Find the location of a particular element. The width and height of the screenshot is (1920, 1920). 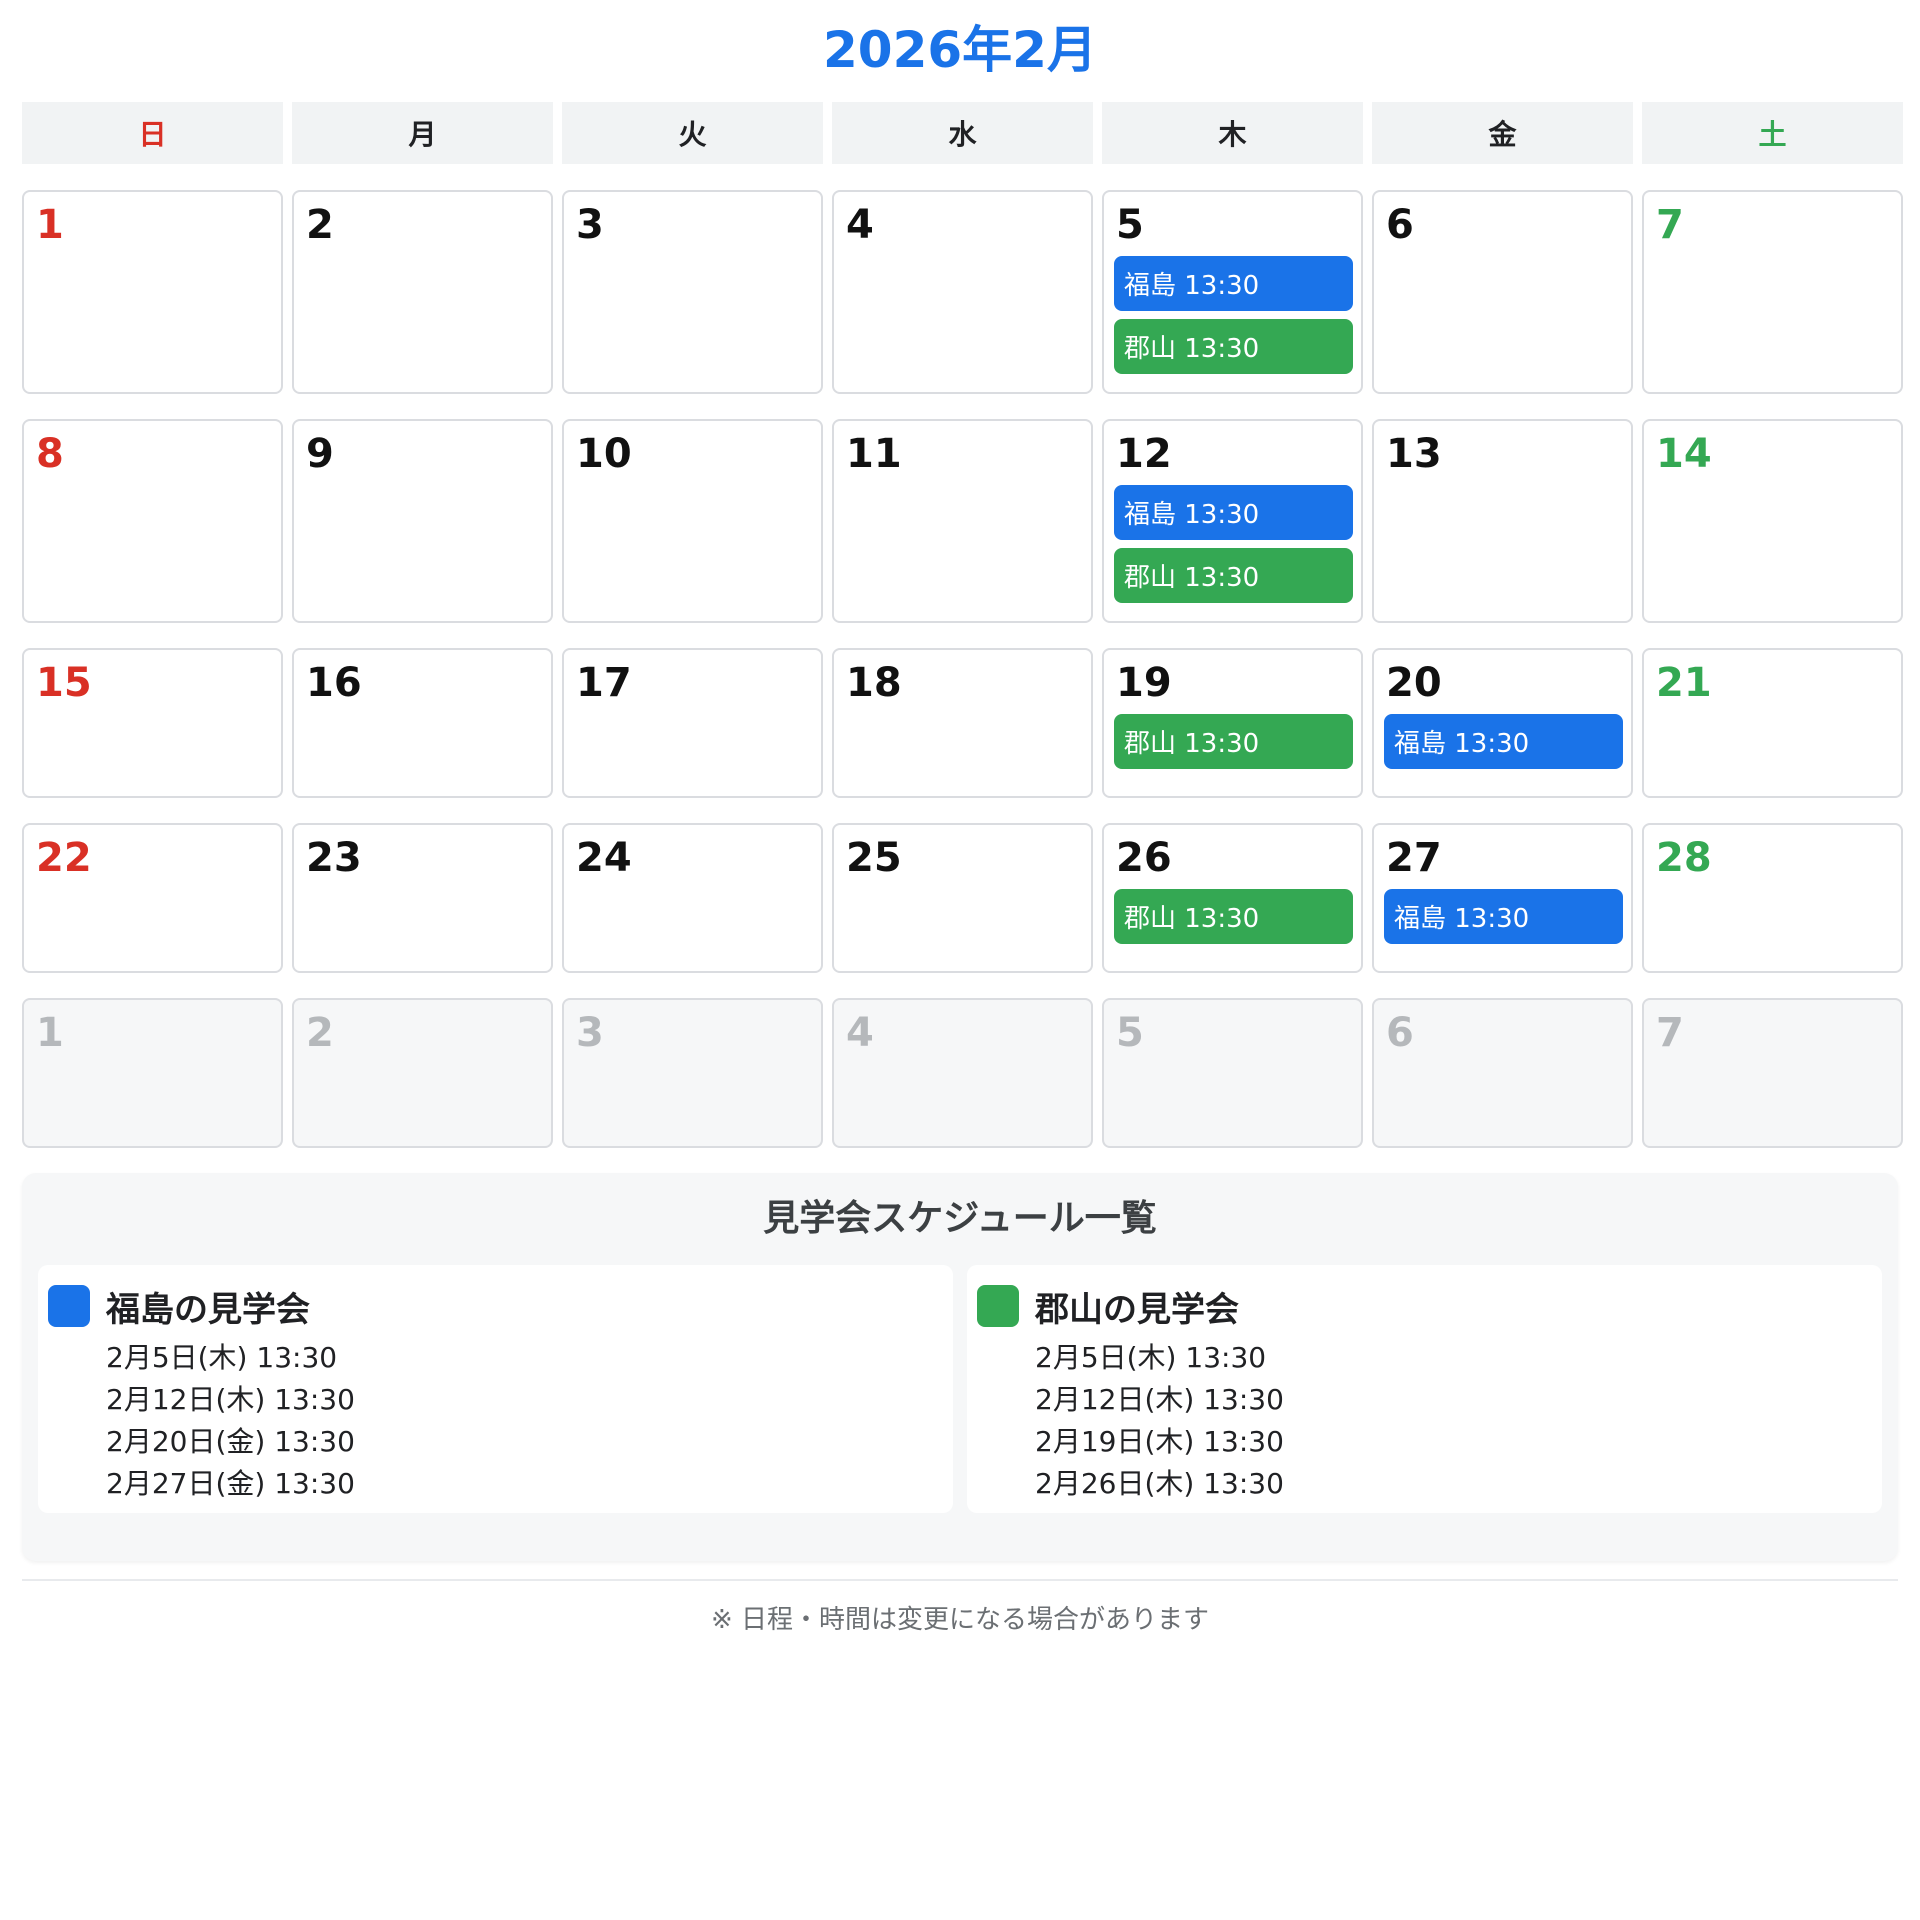

day-cell: 3 is located at coordinates (692, 292).